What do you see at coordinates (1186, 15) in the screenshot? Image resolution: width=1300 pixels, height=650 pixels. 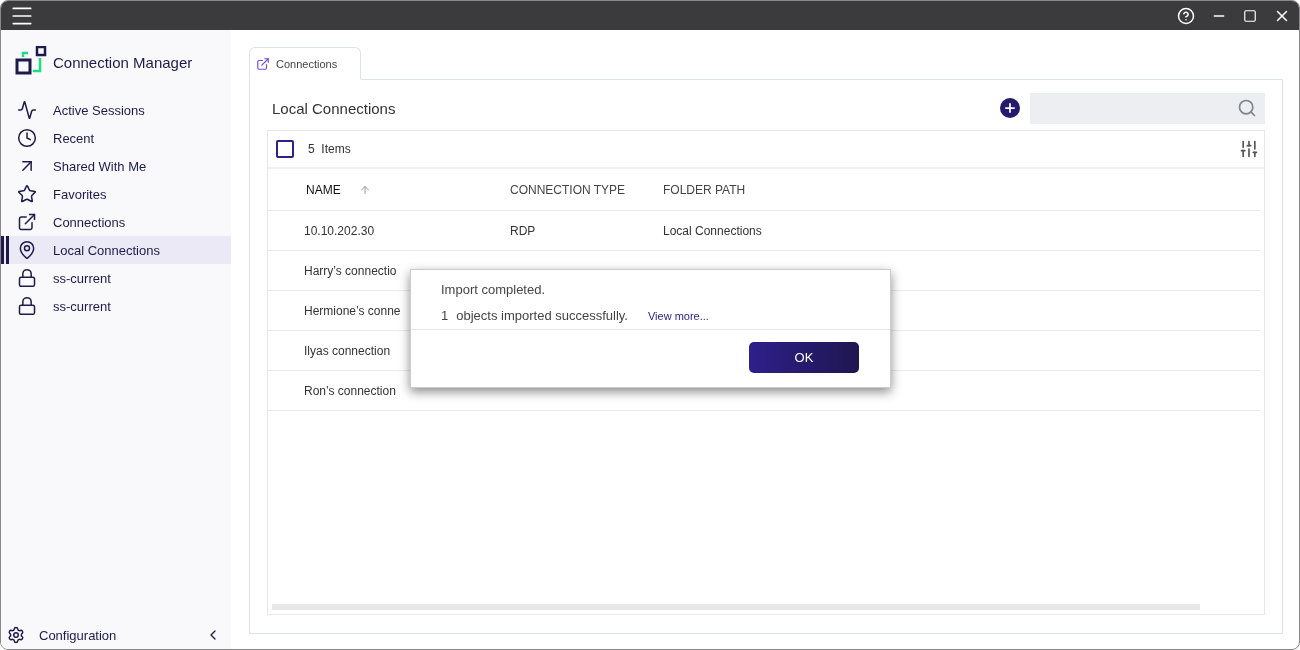 I see `help-icon` at bounding box center [1186, 15].